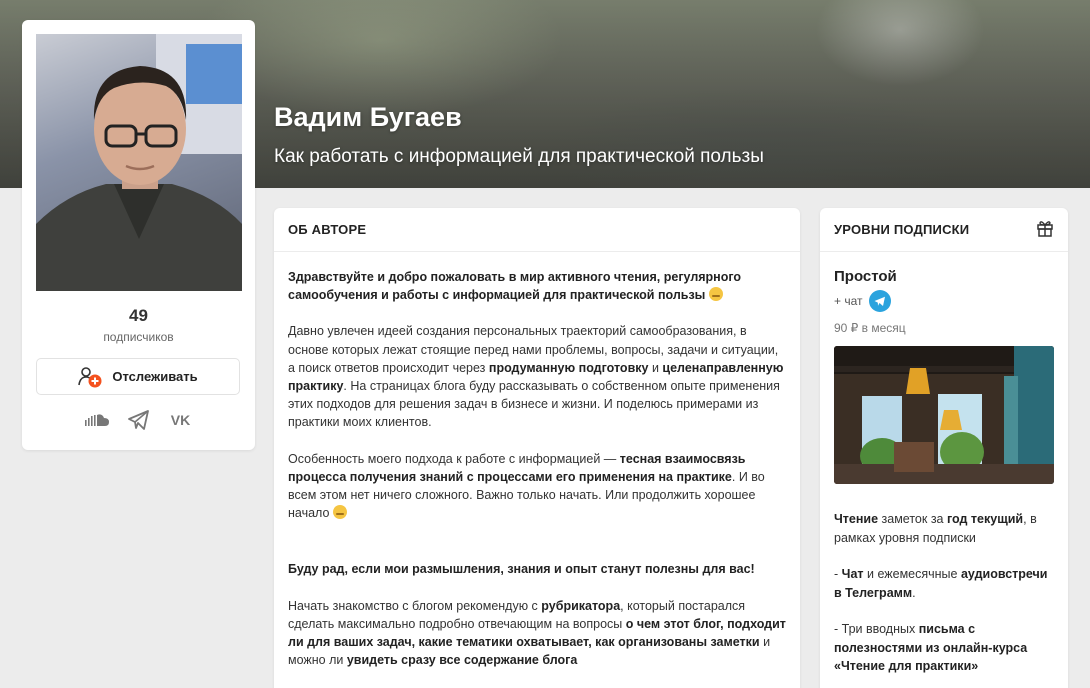 The height and width of the screenshot is (688, 1090). What do you see at coordinates (1045, 229) in the screenshot?
I see `gift-icon` at bounding box center [1045, 229].